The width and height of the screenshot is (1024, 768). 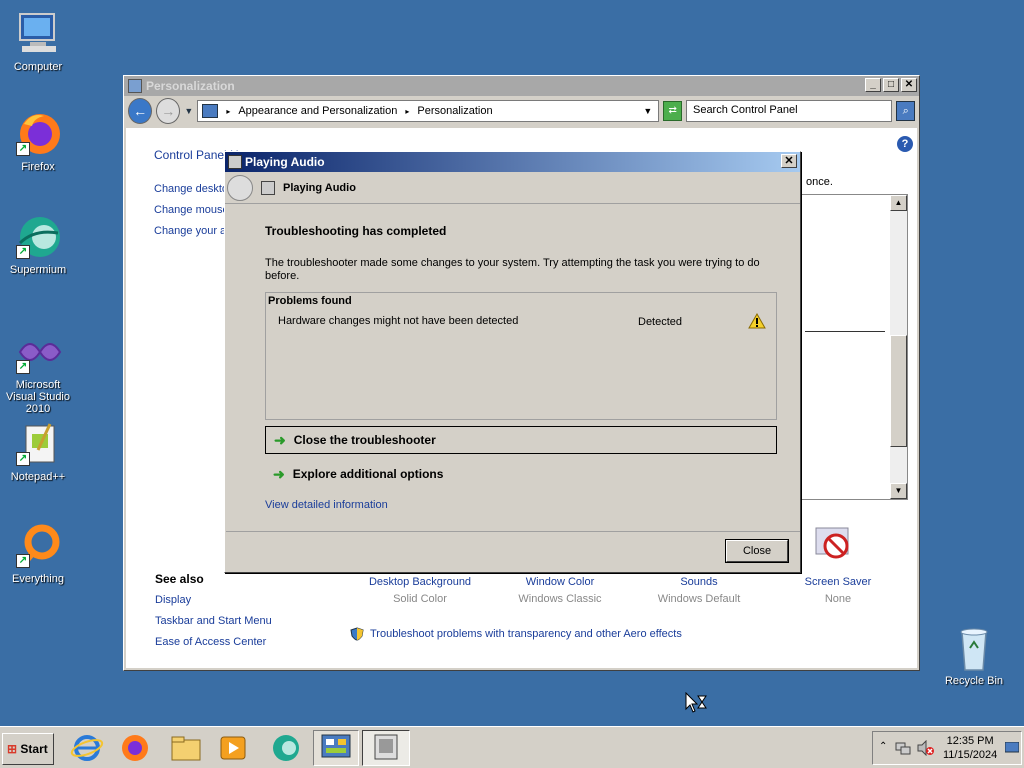 I want to click on troubleshooter-small-icon, so click(x=268, y=187).